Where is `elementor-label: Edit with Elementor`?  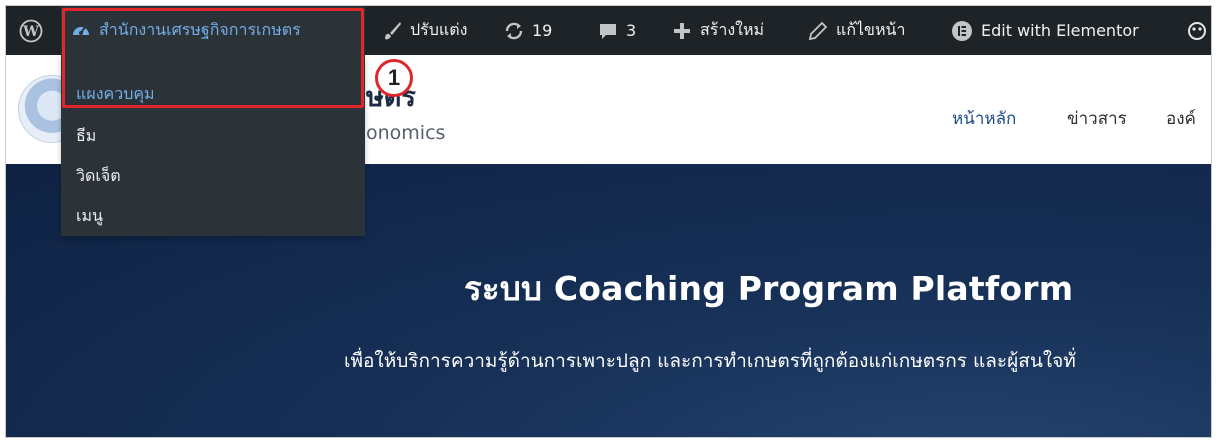 elementor-label: Edit with Elementor is located at coordinates (1060, 30).